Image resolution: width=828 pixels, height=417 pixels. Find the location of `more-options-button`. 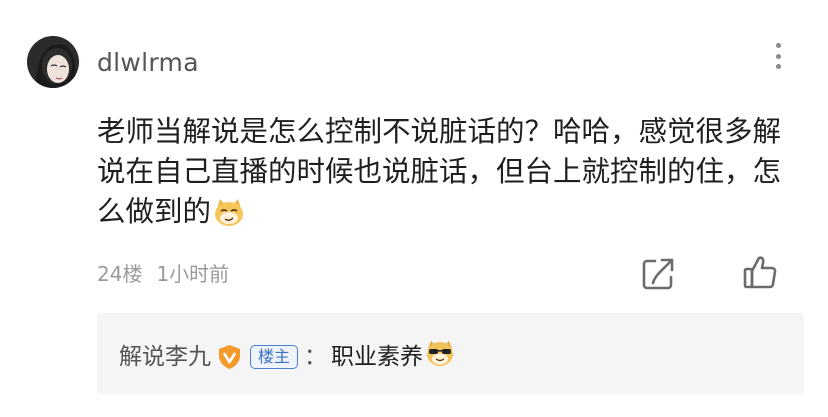

more-options-button is located at coordinates (778, 56).